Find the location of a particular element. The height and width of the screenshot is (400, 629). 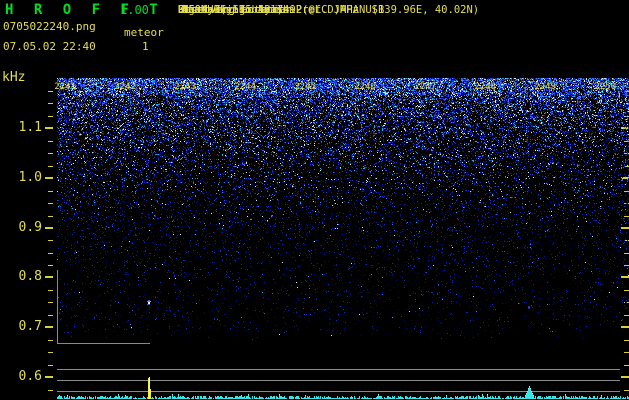

time-tick-label: 2250 is located at coordinates (605, 87).